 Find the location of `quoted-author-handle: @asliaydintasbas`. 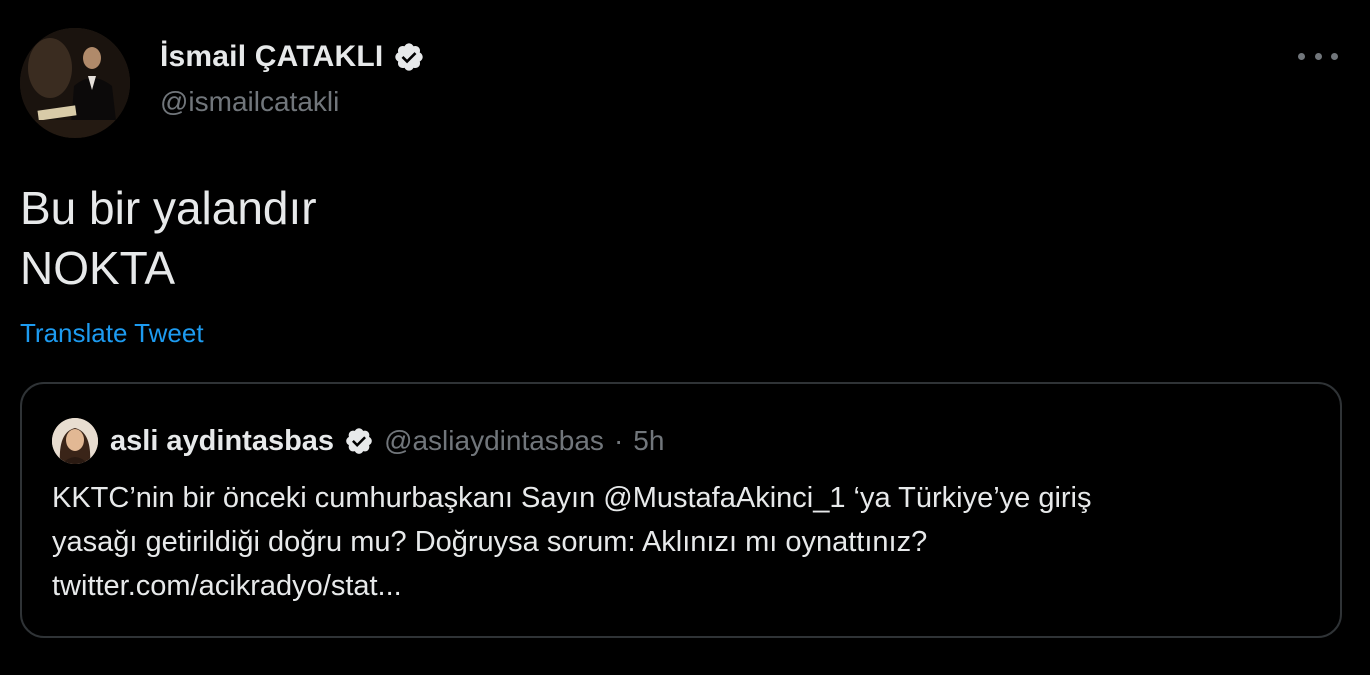

quoted-author-handle: @asliaydintasbas is located at coordinates (494, 441).